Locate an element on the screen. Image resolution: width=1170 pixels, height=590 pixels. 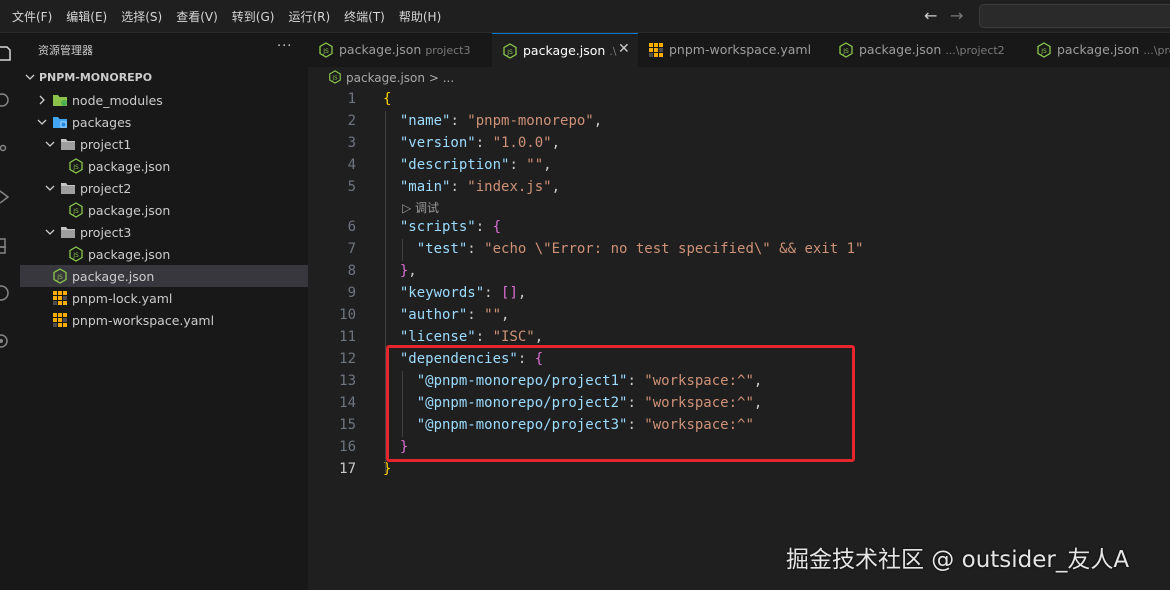
tree-item-label: project2 is located at coordinates (106, 188).